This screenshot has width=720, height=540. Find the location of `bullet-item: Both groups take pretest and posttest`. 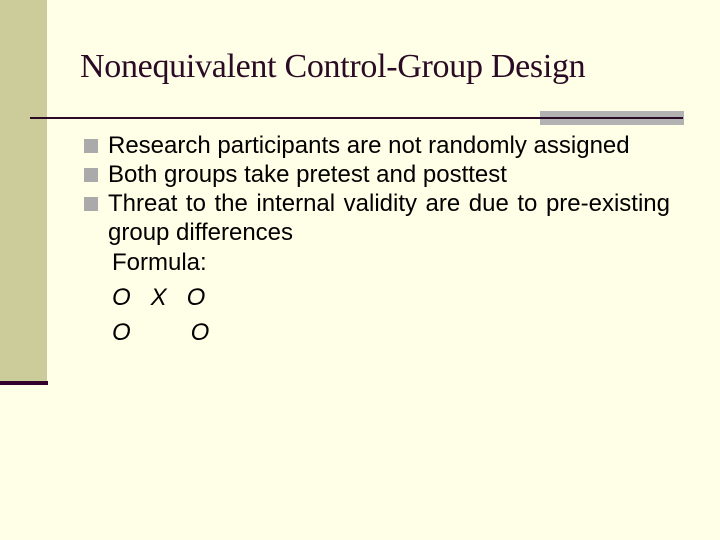

bullet-item: Both groups take pretest and posttest is located at coordinates (377, 174).